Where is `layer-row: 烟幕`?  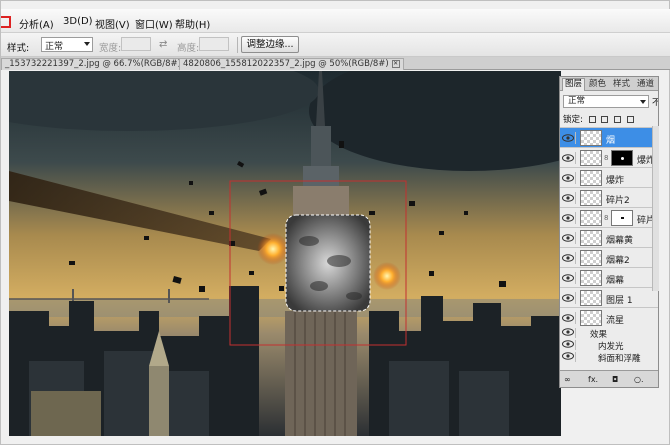 layer-row: 烟幕 is located at coordinates (609, 277).